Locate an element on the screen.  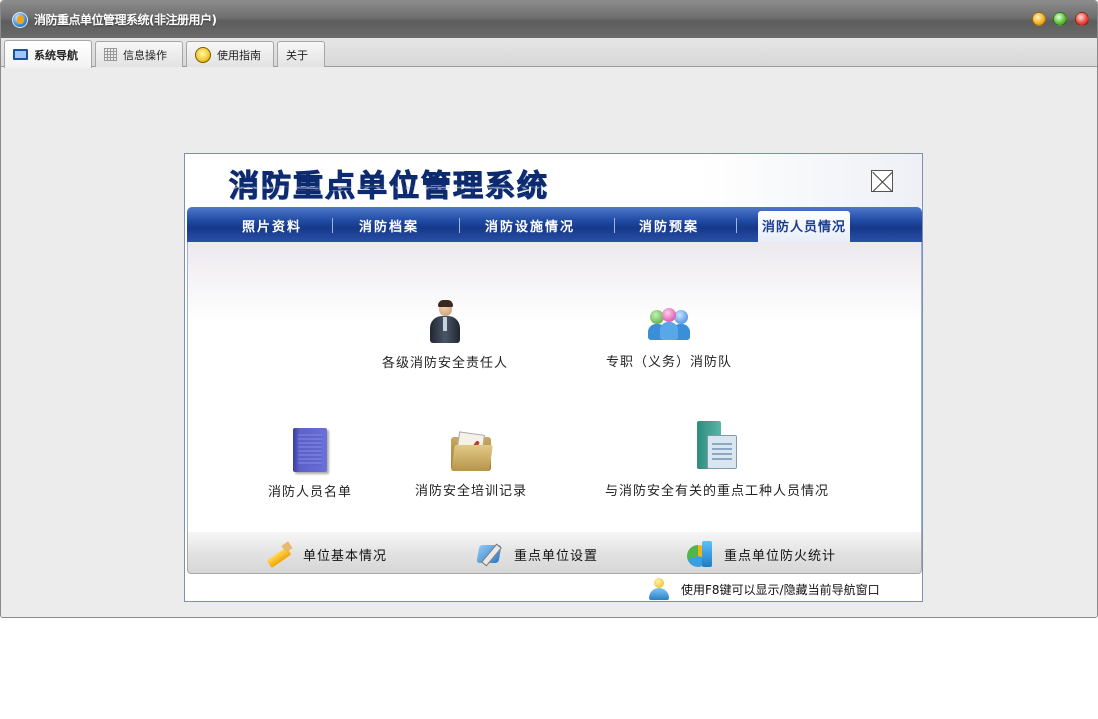
window-title: 消防重点单位管理系统(非注册用户) is located at coordinates (125, 20).